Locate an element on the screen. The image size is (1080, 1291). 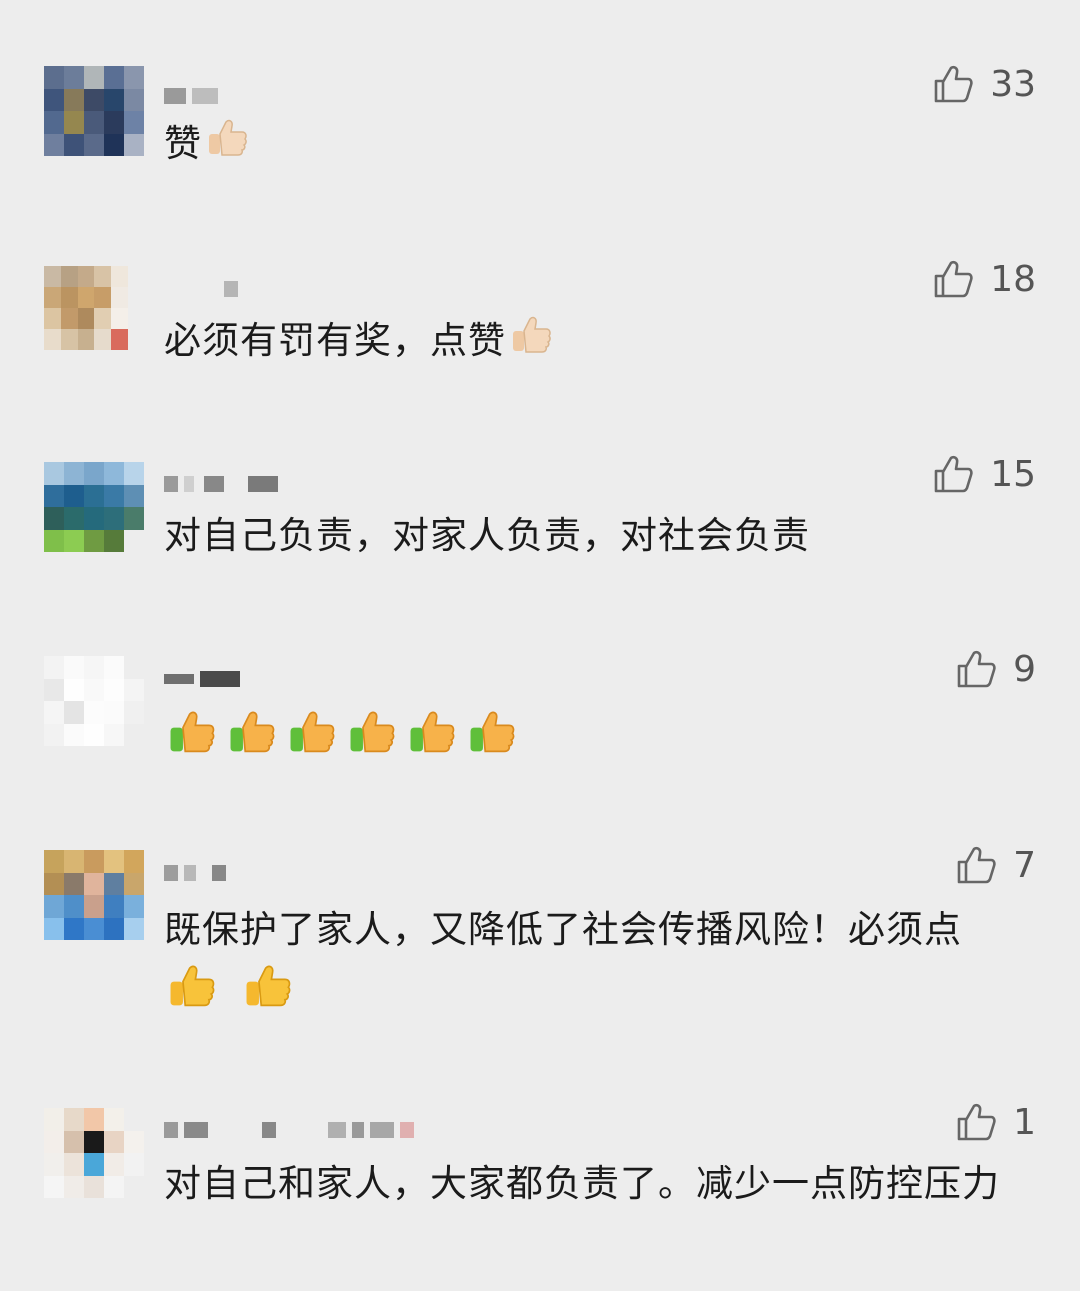
like-button: 9 is located at coordinates (995, 669).